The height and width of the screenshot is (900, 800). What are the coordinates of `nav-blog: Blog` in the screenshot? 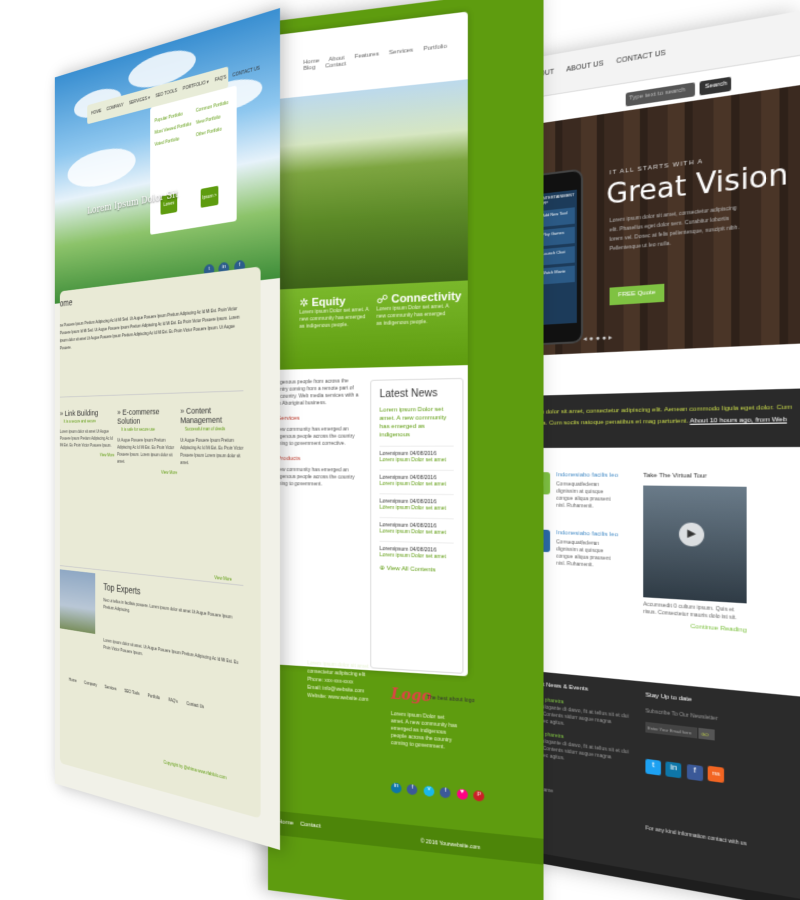 It's located at (309, 68).